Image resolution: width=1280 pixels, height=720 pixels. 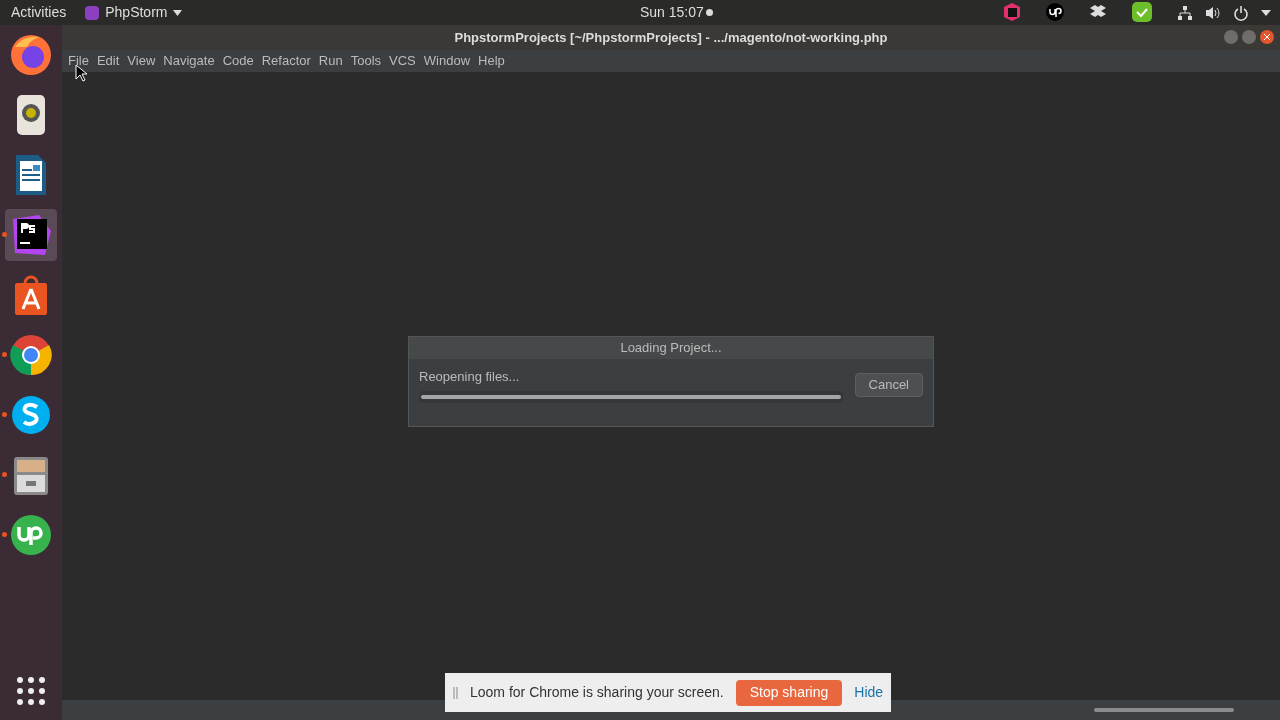 I want to click on menu-item: Tools, so click(x=366, y=61).